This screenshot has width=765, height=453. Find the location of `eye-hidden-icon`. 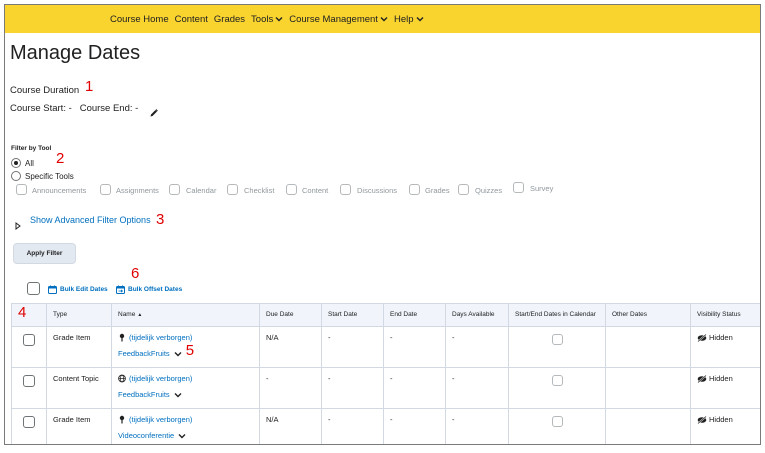

eye-hidden-icon is located at coordinates (702, 419).